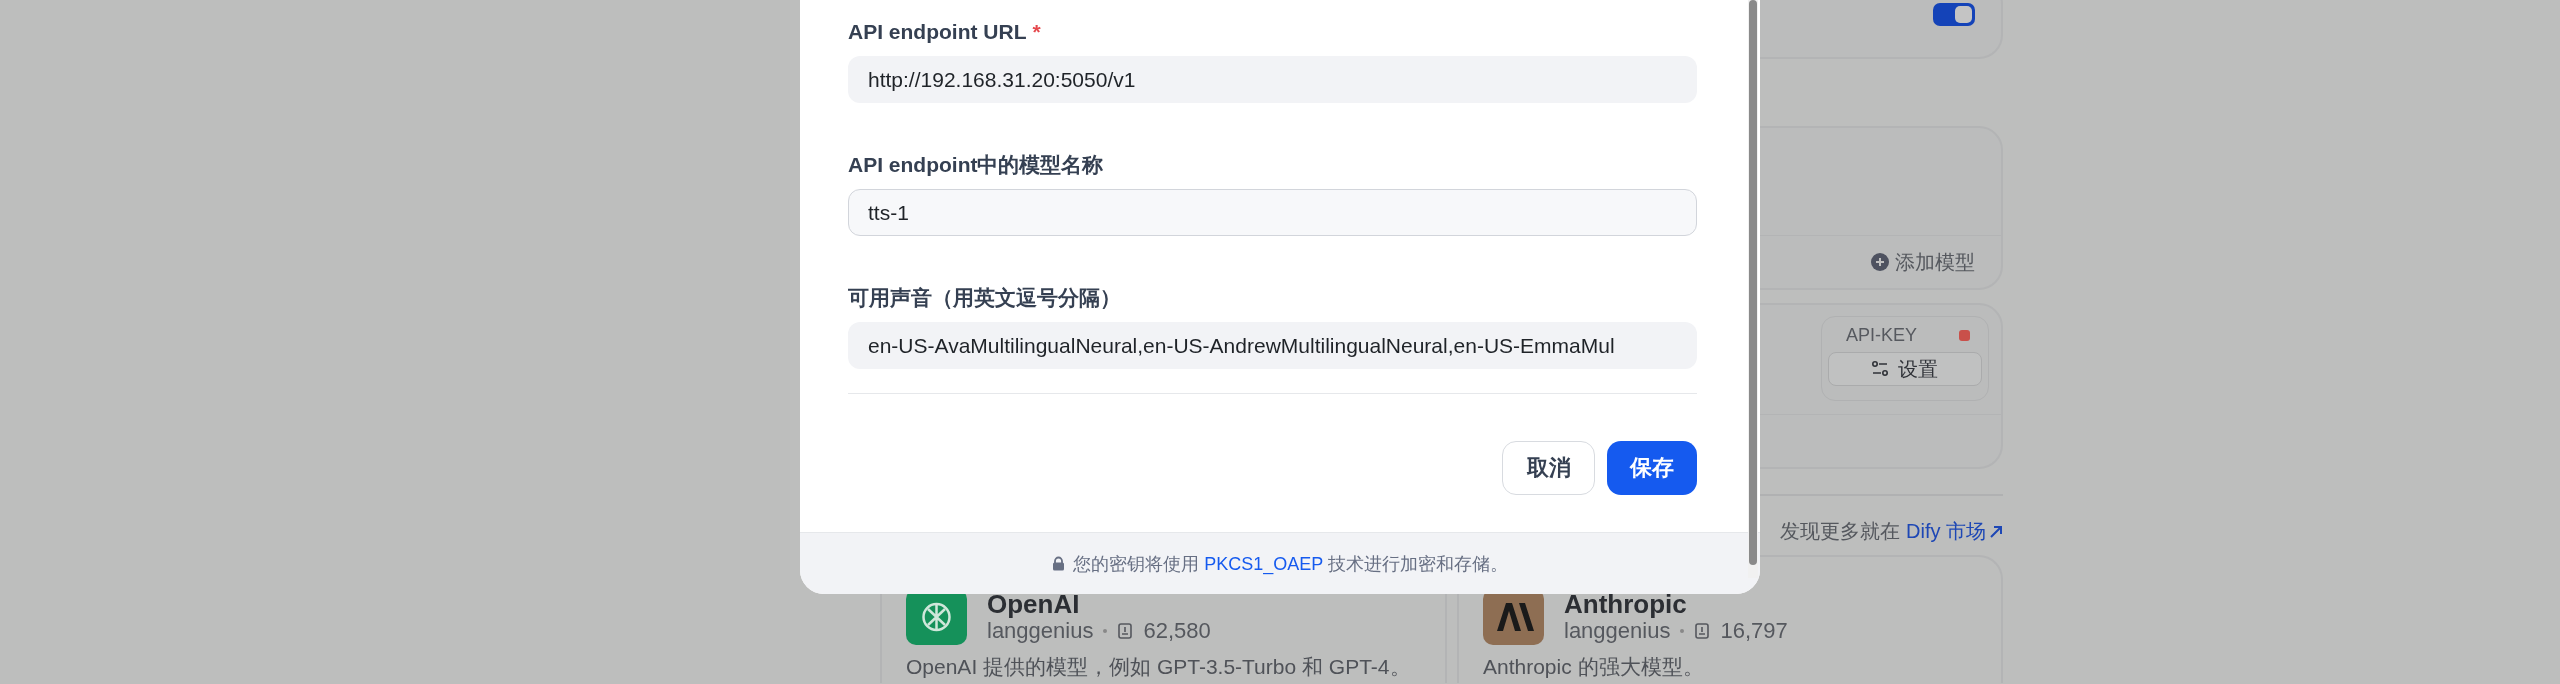  What do you see at coordinates (1882, 335) in the screenshot?
I see `credential-label: API-KEY` at bounding box center [1882, 335].